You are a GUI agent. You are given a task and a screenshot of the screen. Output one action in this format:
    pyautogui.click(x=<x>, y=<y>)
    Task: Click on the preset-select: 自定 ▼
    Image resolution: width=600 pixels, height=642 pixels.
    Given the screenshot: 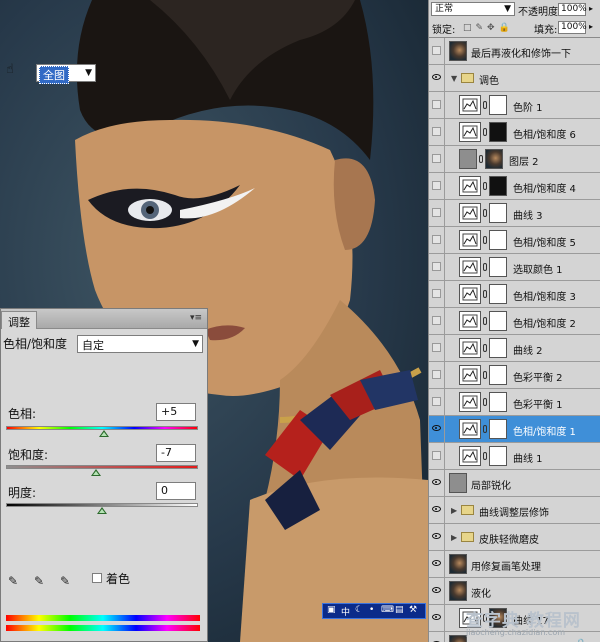 What is the action you would take?
    pyautogui.click(x=140, y=344)
    